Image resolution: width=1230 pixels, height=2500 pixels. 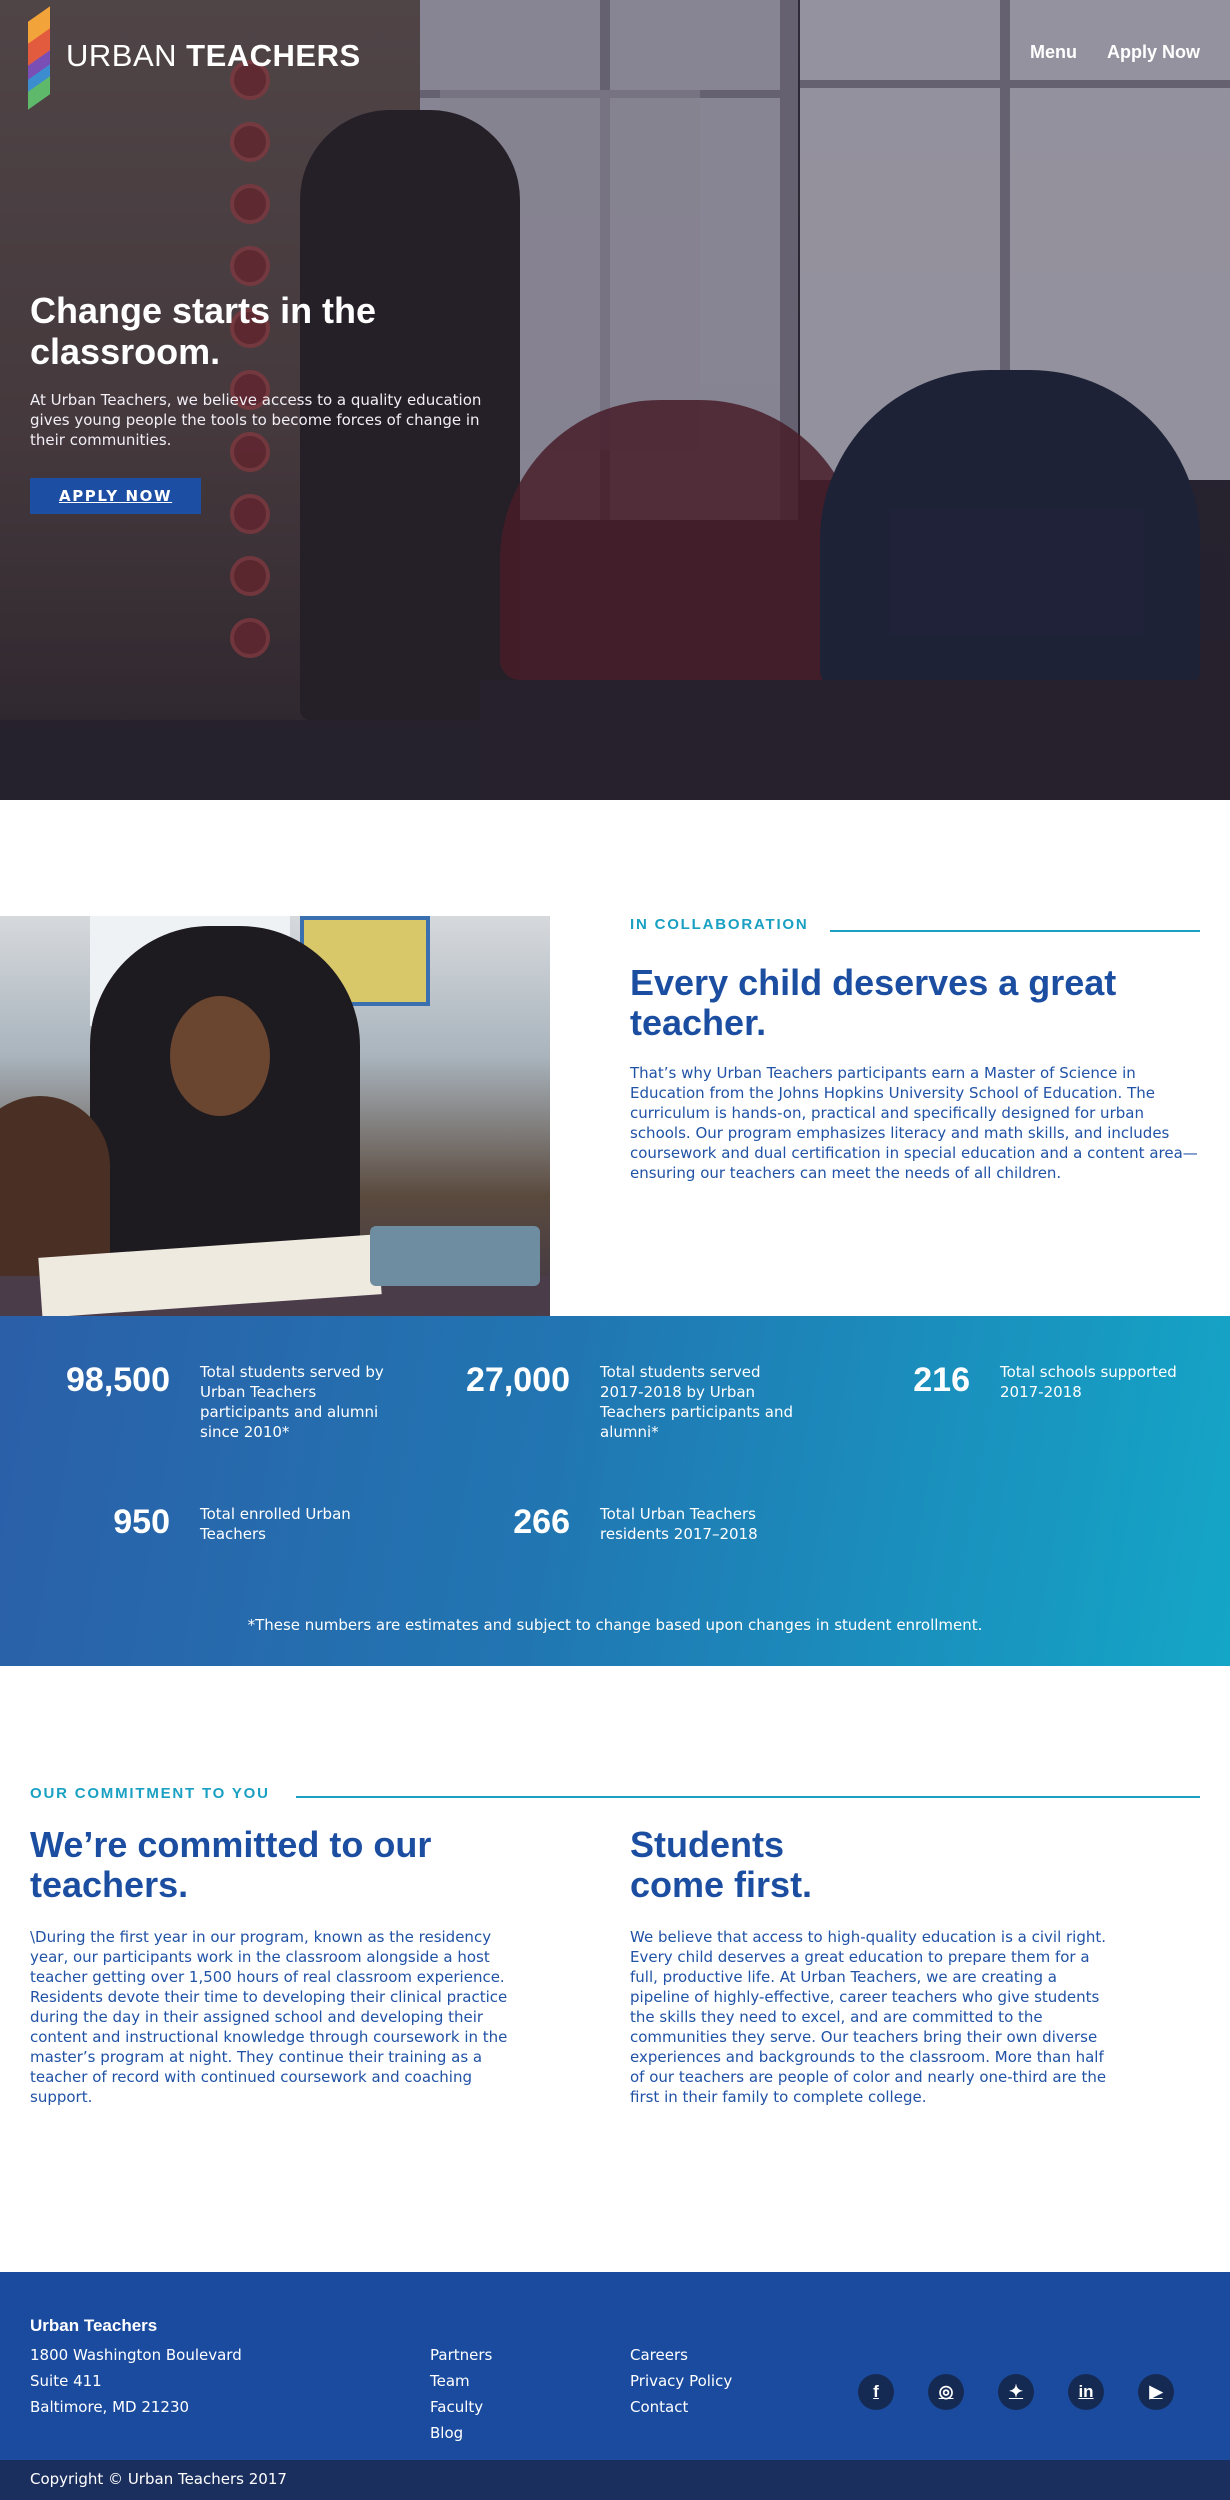 What do you see at coordinates (461, 2407) in the screenshot?
I see `footer-link-faculty: Faculty` at bounding box center [461, 2407].